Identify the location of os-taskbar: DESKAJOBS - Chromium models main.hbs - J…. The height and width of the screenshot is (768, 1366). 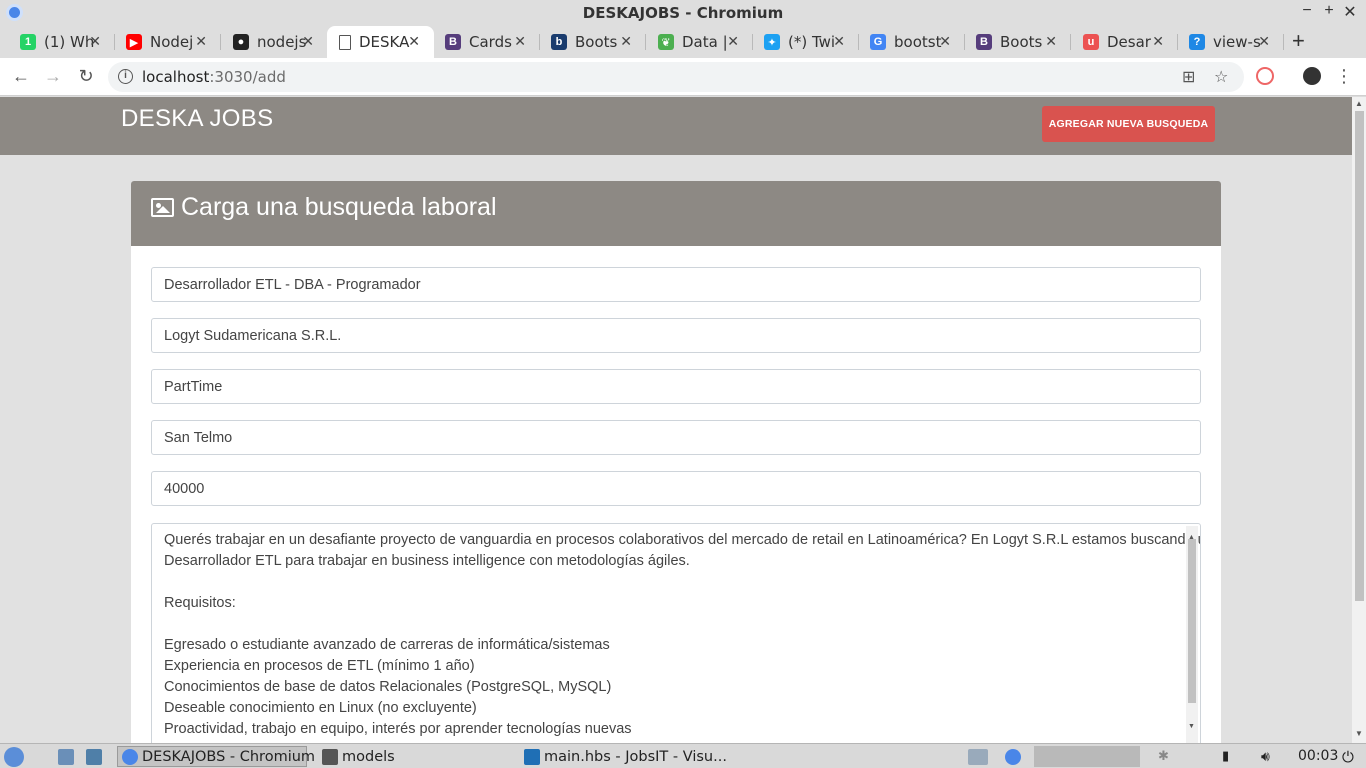
(683, 755).